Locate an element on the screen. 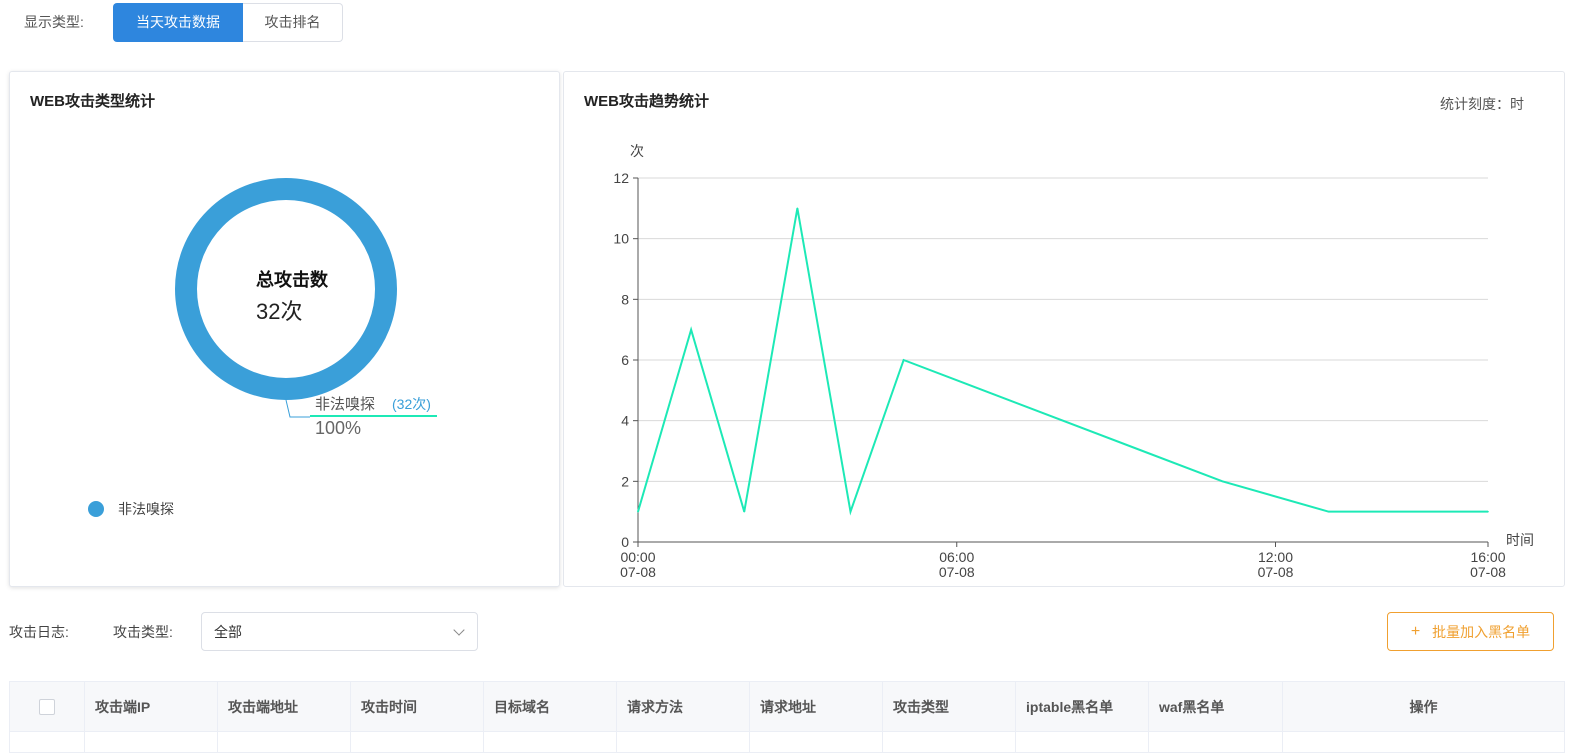 This screenshot has height=753, width=1595. y-tick-label: 4 is located at coordinates (625, 421).